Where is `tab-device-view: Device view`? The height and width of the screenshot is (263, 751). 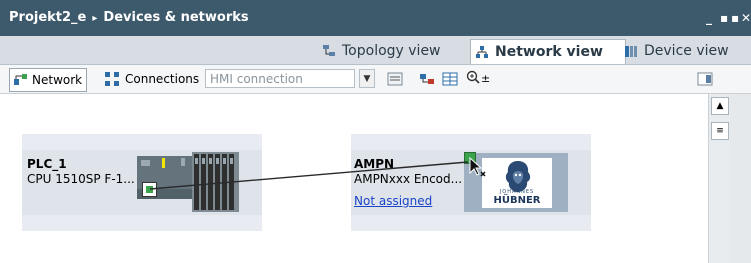
tab-device-view: Device view is located at coordinates (674, 51).